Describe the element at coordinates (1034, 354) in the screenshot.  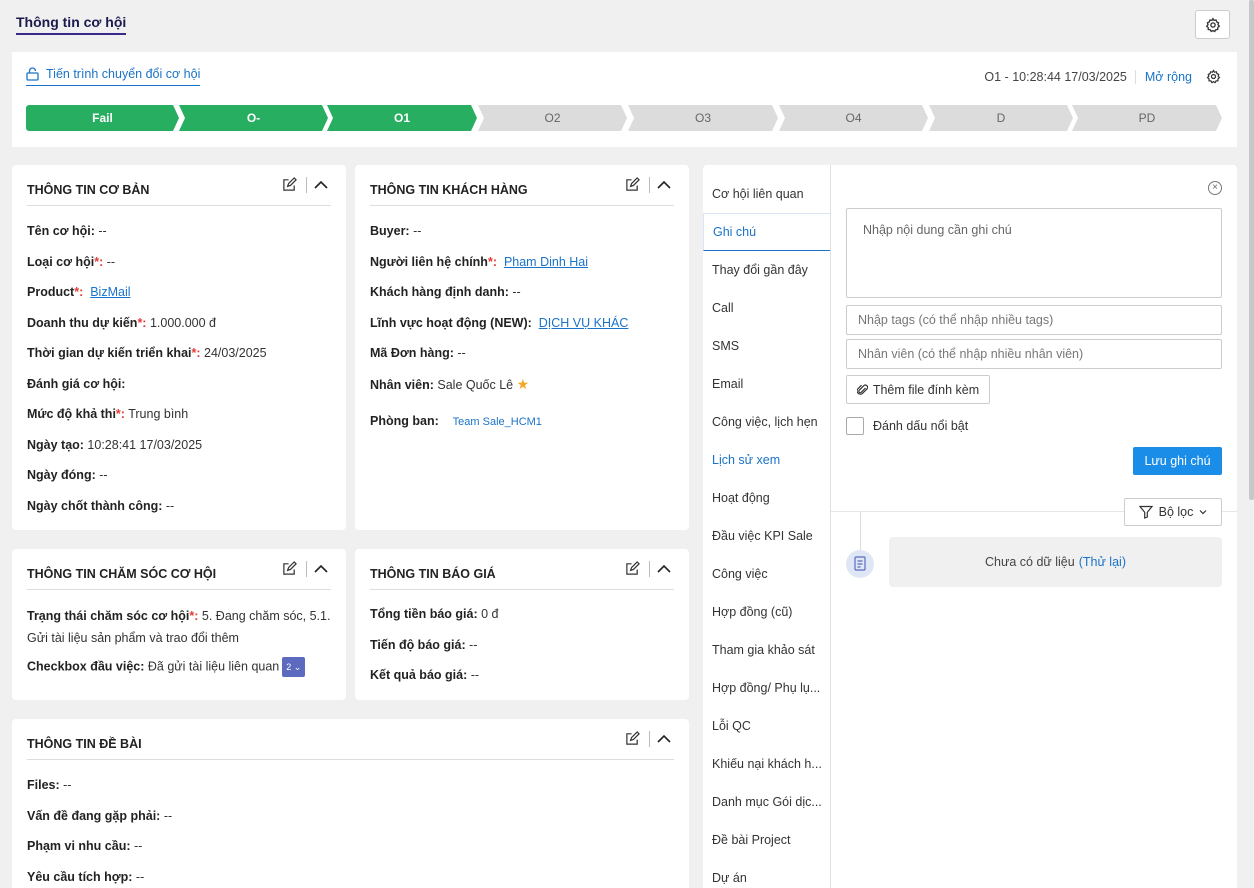
I see `staff-input: Nhân viên (có thể nhập nhiều nhân viên)` at that location.